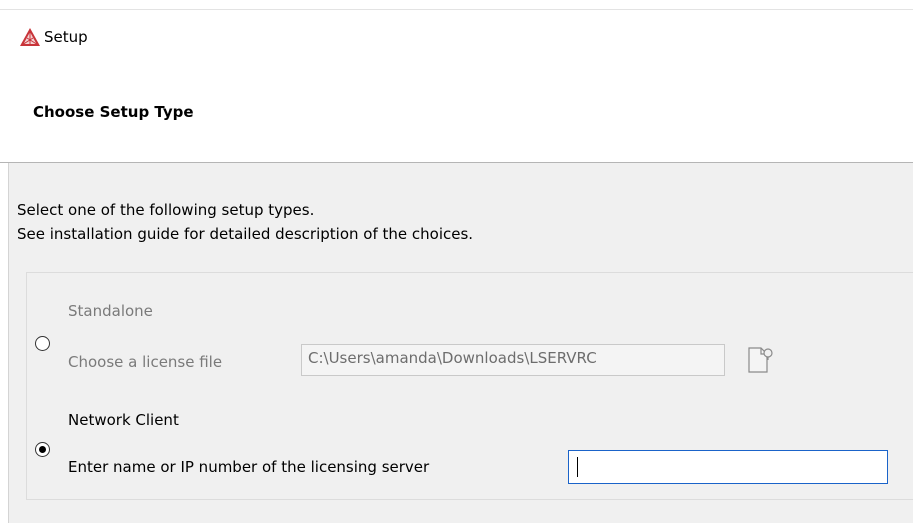 Image resolution: width=913 pixels, height=523 pixels. What do you see at coordinates (42, 343) in the screenshot?
I see `standalone-radio` at bounding box center [42, 343].